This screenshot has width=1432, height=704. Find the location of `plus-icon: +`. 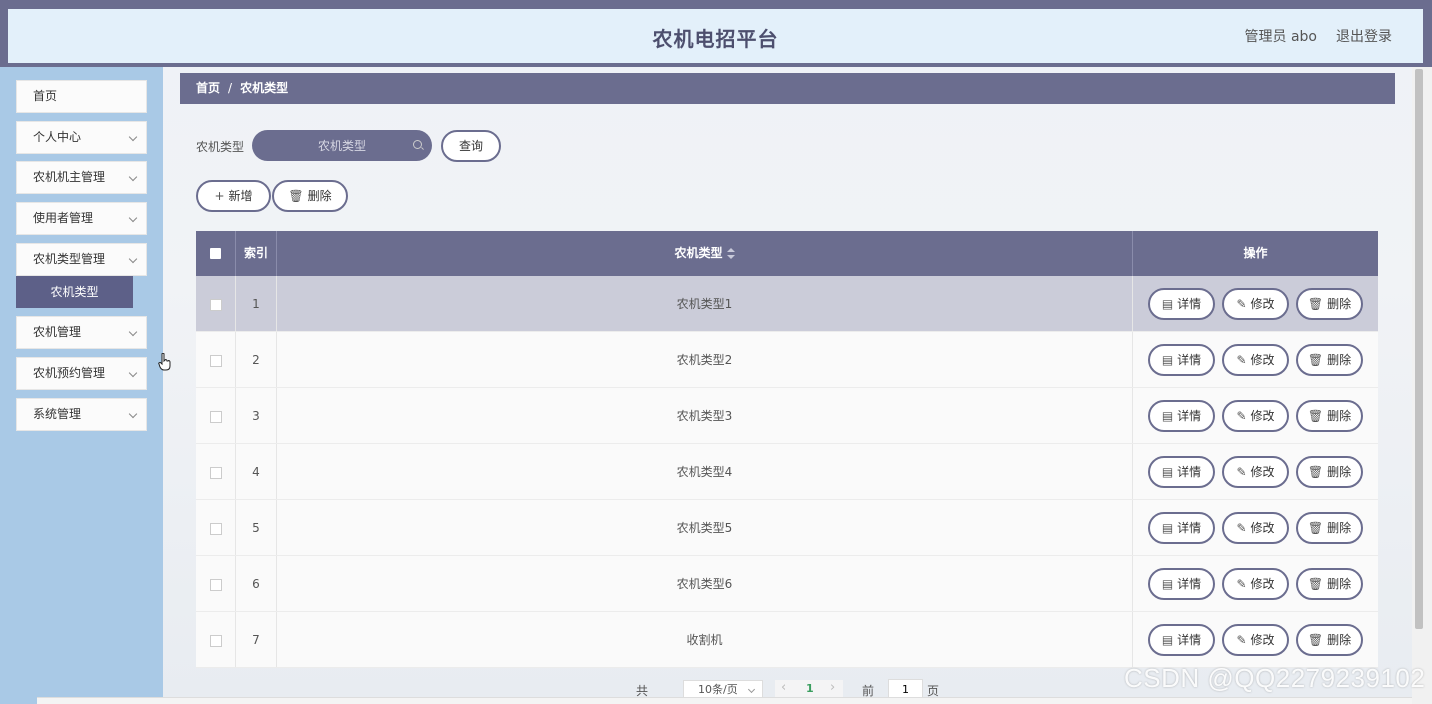

plus-icon: + is located at coordinates (219, 196).